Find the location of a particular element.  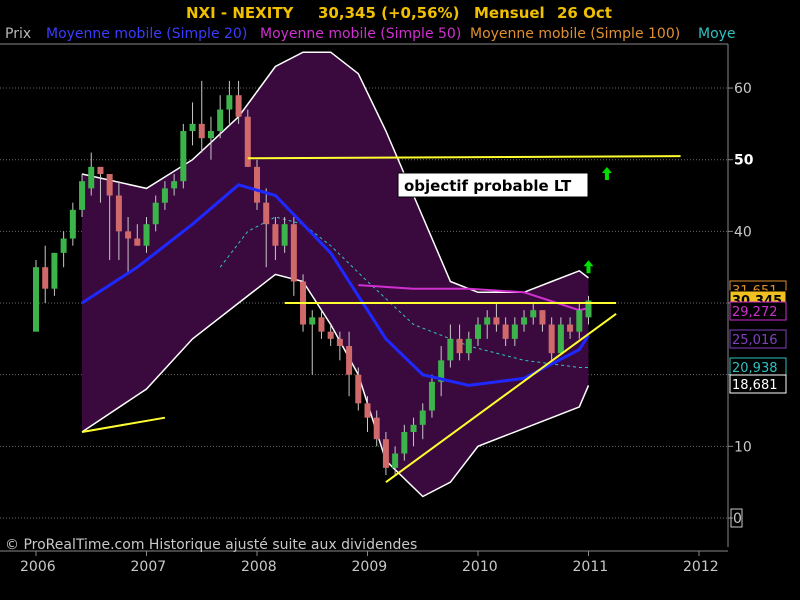

title-price: 30,345 (+0,56%) is located at coordinates (388, 13).